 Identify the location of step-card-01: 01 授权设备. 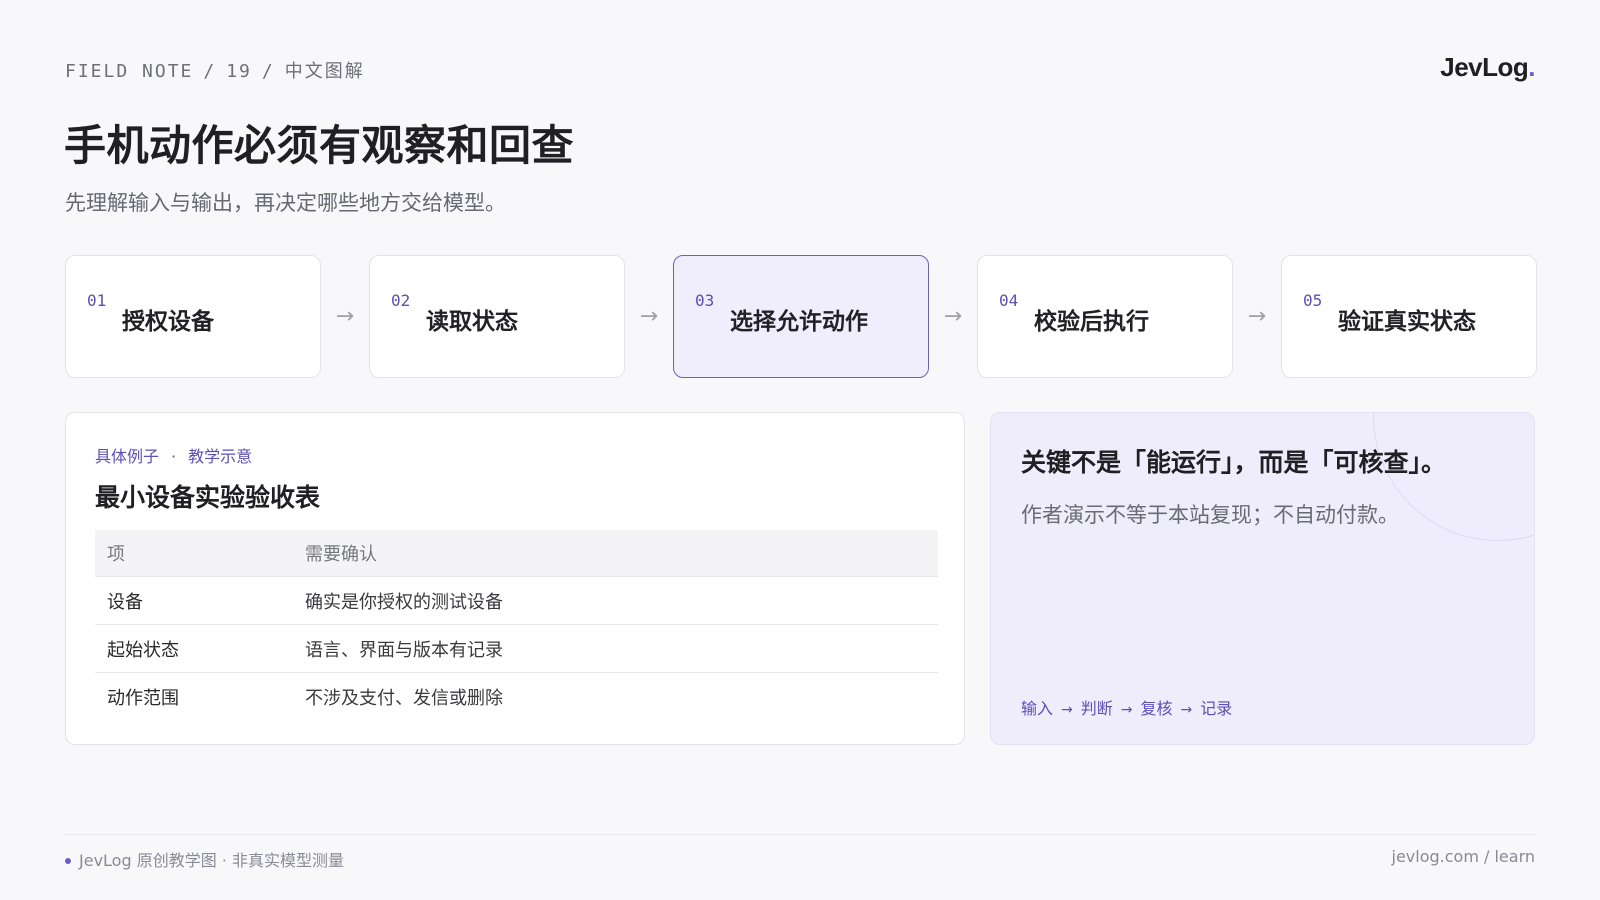
(193, 316).